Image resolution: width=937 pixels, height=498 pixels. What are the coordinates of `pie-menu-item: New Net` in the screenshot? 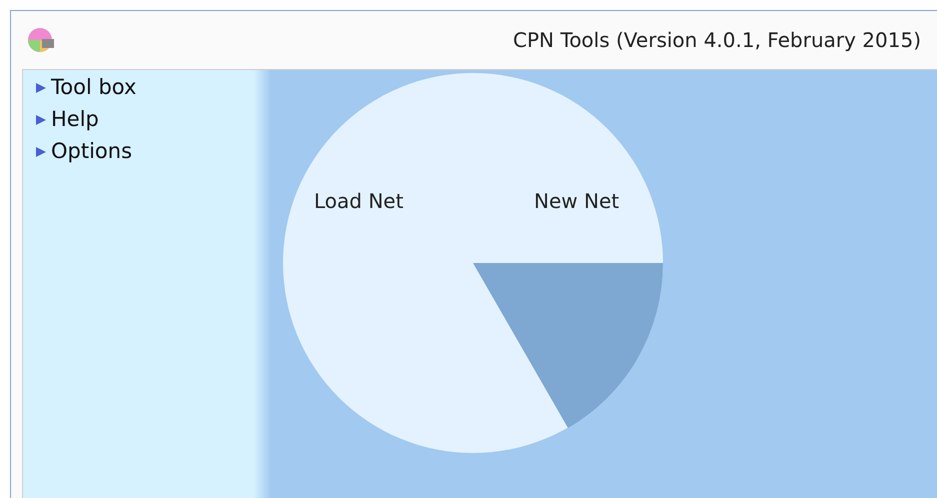 It's located at (577, 201).